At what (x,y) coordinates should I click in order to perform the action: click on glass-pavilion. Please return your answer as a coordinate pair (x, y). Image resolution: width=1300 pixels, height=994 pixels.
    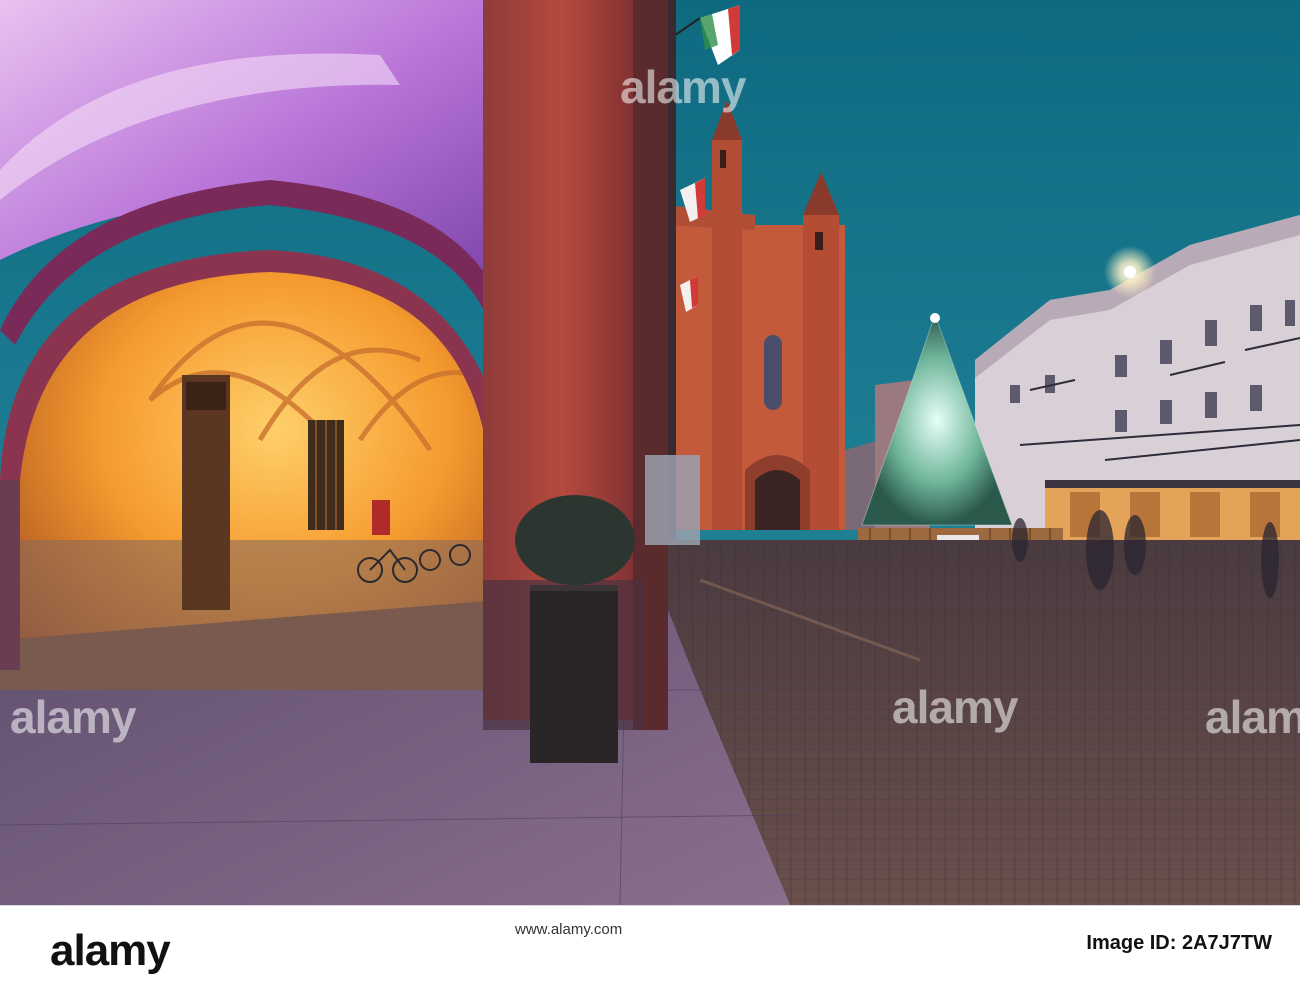
    Looking at the image, I should click on (672, 500).